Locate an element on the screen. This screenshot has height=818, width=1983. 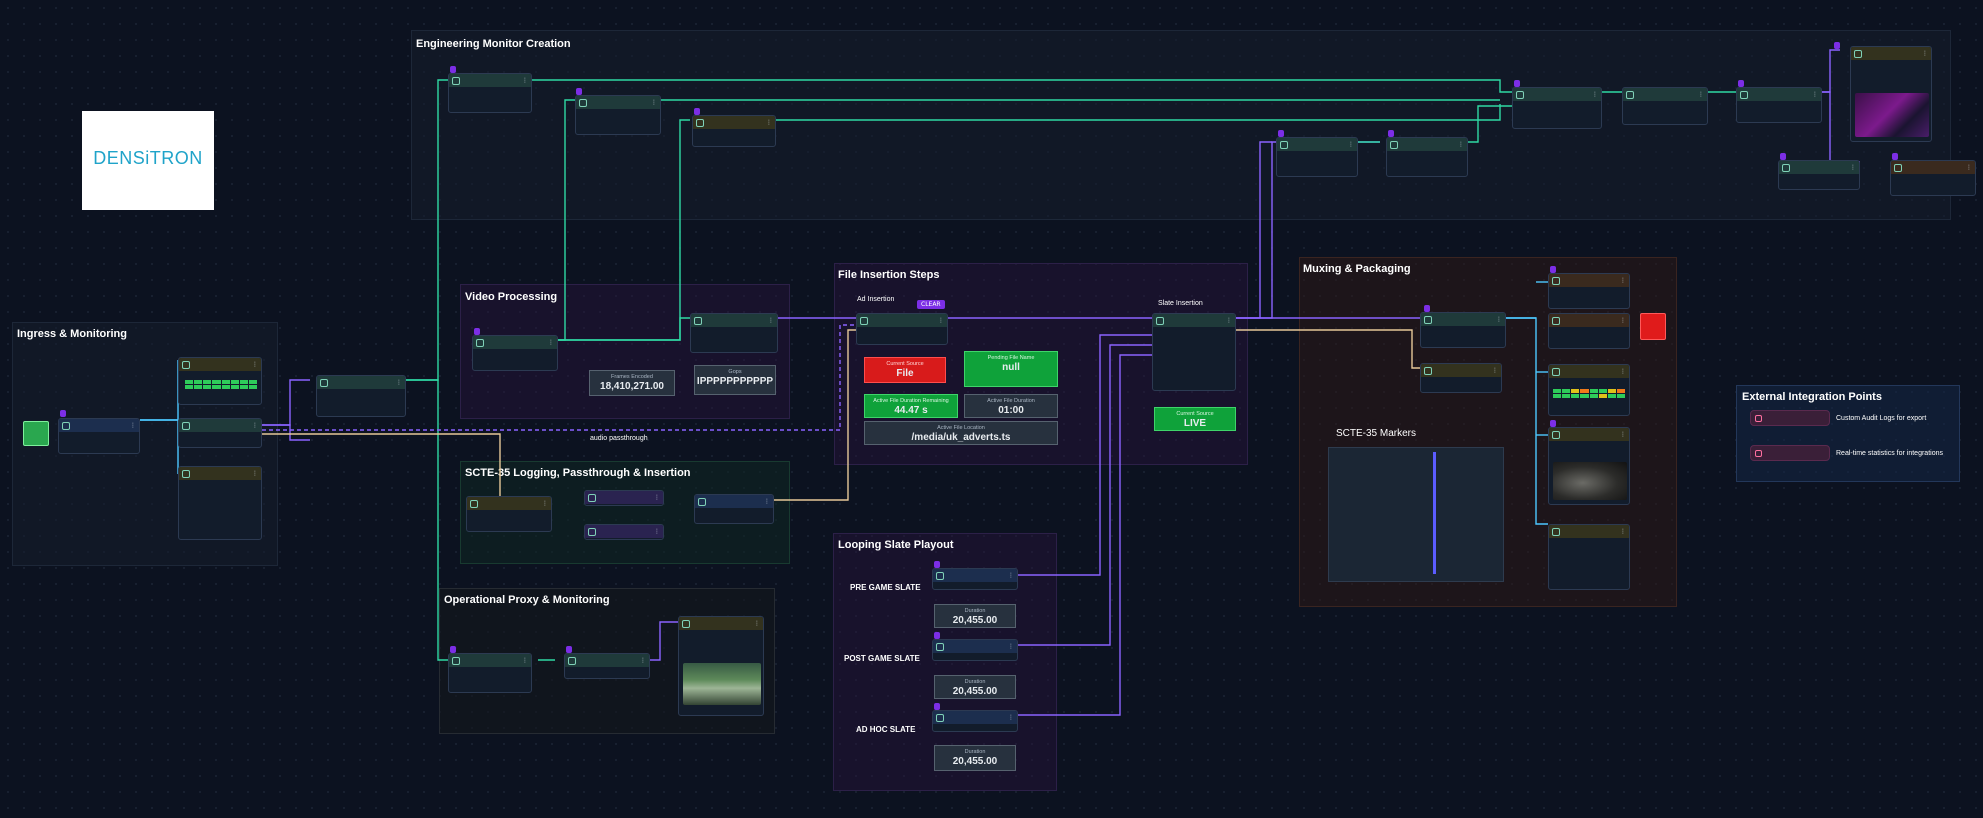
ad-insertion-node: ⋮ is located at coordinates (902, 329).